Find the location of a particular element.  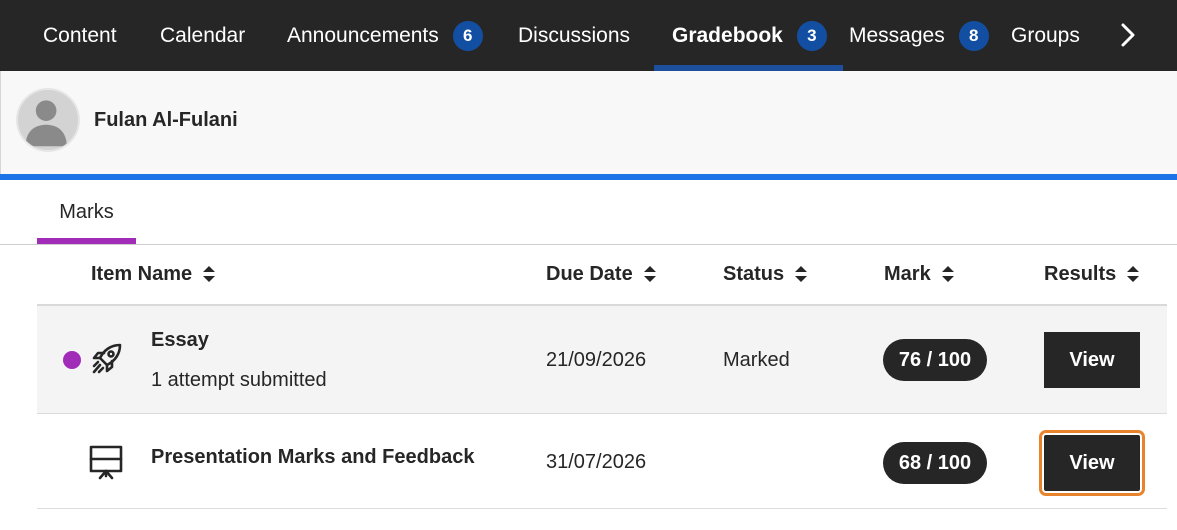

column-header-label: Results is located at coordinates (1080, 273).